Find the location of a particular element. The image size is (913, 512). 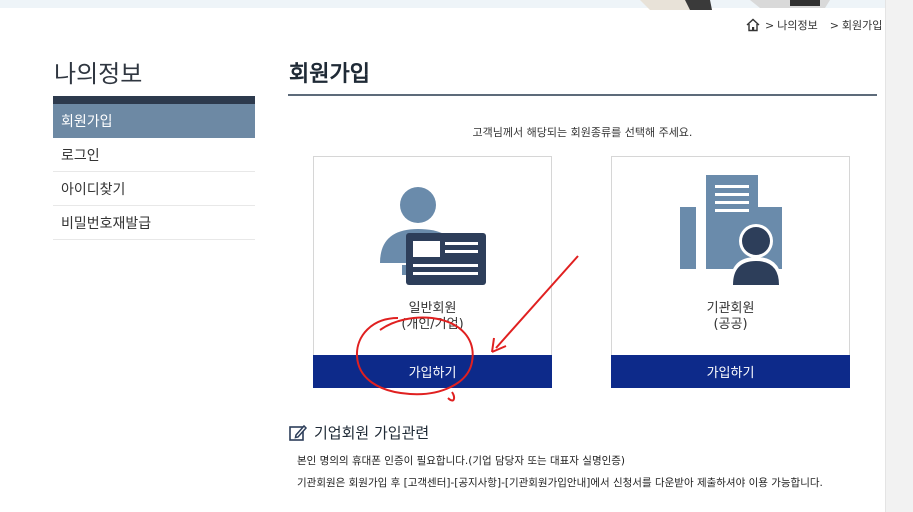

building-person-icon is located at coordinates (731, 230).